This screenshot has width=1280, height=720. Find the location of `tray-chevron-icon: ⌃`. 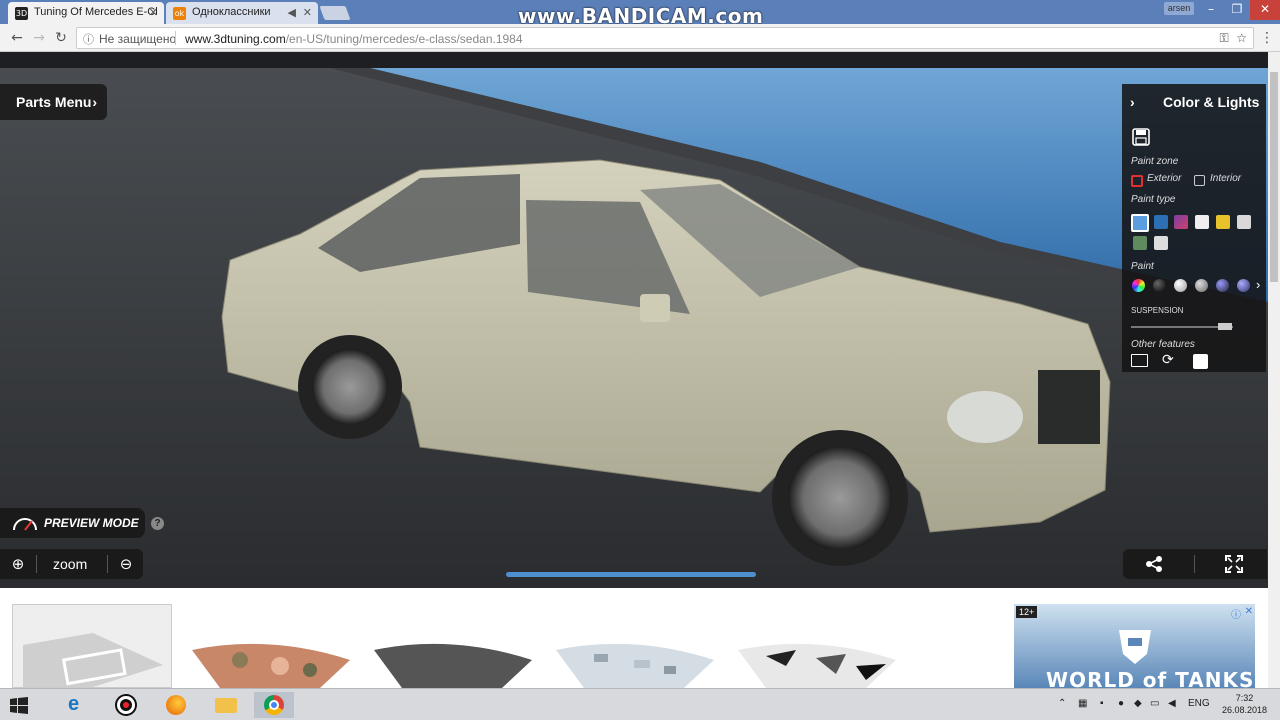

tray-chevron-icon: ⌃ is located at coordinates (1062, 703).